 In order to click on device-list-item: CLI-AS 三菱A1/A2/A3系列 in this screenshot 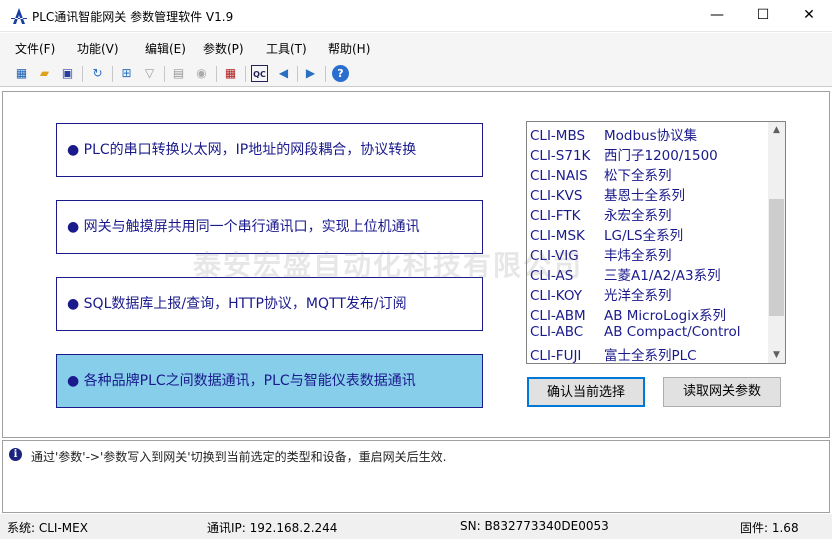, I will do `click(625, 274)`.